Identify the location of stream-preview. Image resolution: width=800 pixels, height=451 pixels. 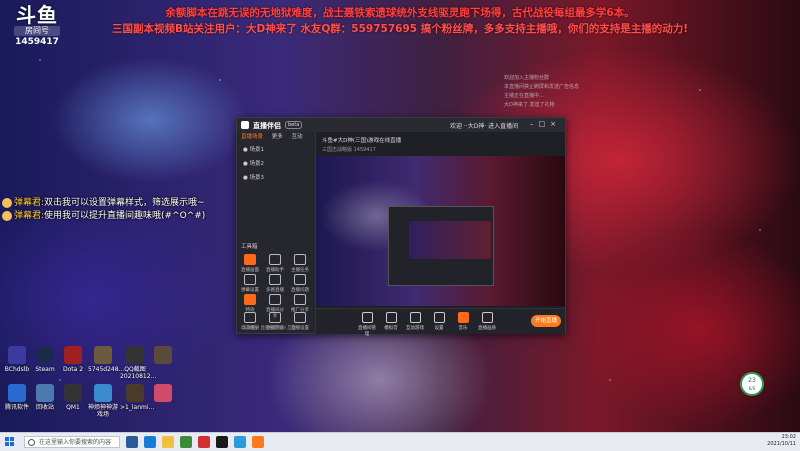
(440, 231).